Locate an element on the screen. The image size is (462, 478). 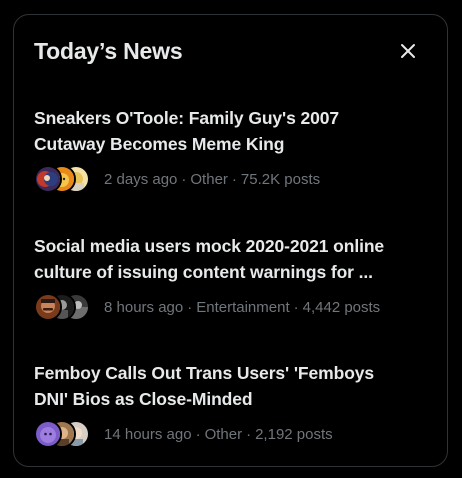
news-meta-text: 8 hours ago · Entertainment · 4,442 posts is located at coordinates (242, 307).